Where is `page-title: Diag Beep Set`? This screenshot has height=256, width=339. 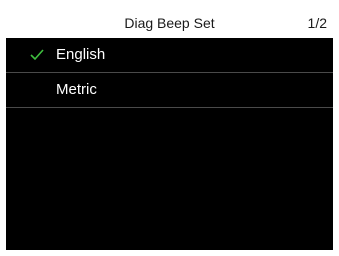
page-title: Diag Beep Set is located at coordinates (169, 23).